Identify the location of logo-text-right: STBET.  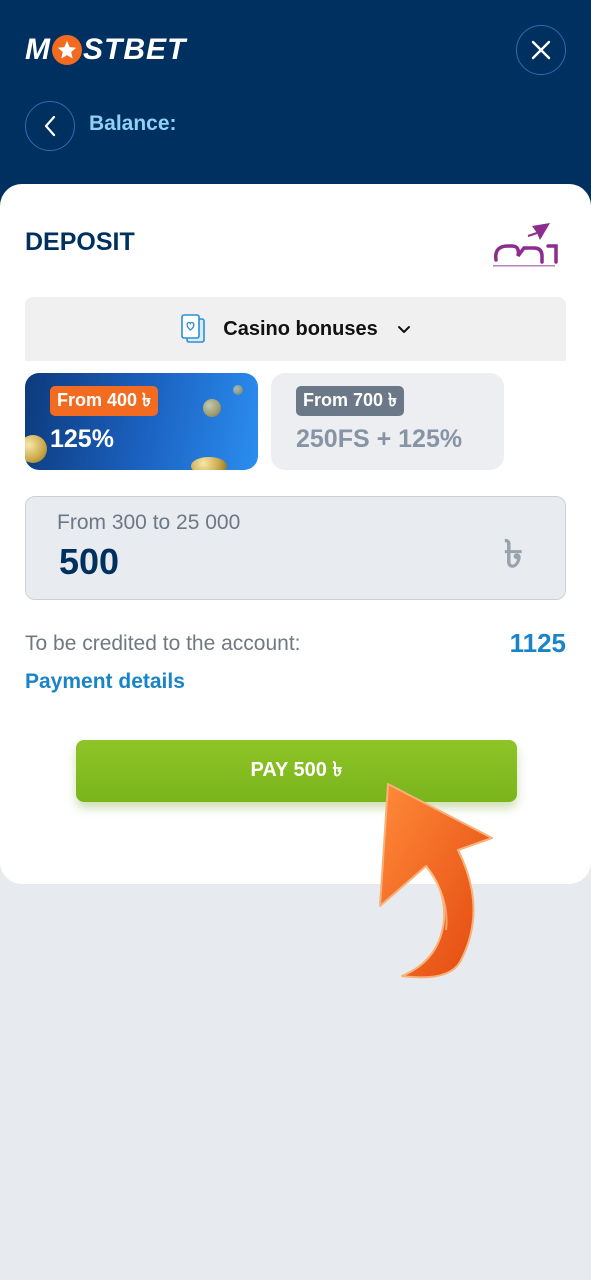
(135, 49).